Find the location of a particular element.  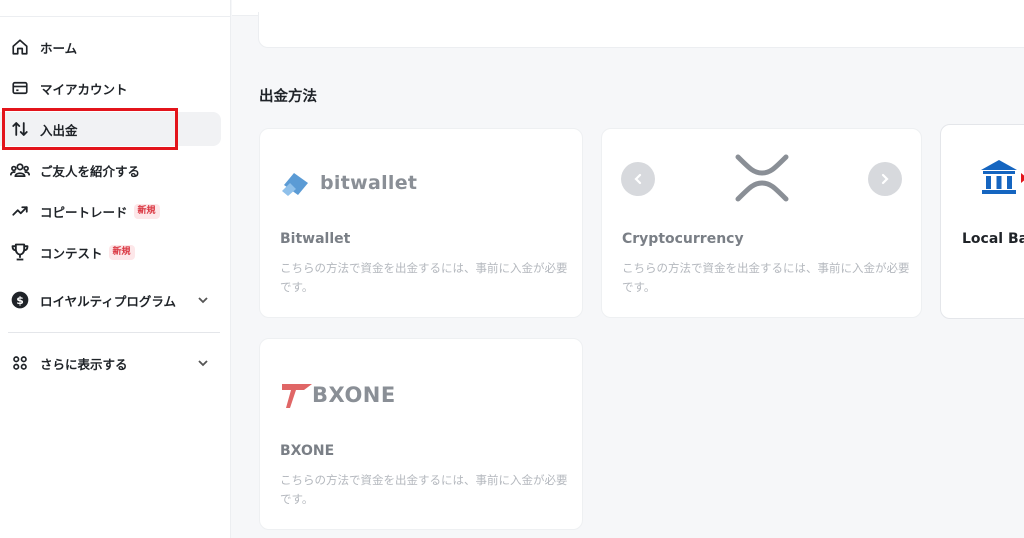

trending-up-icon is located at coordinates (20, 211).